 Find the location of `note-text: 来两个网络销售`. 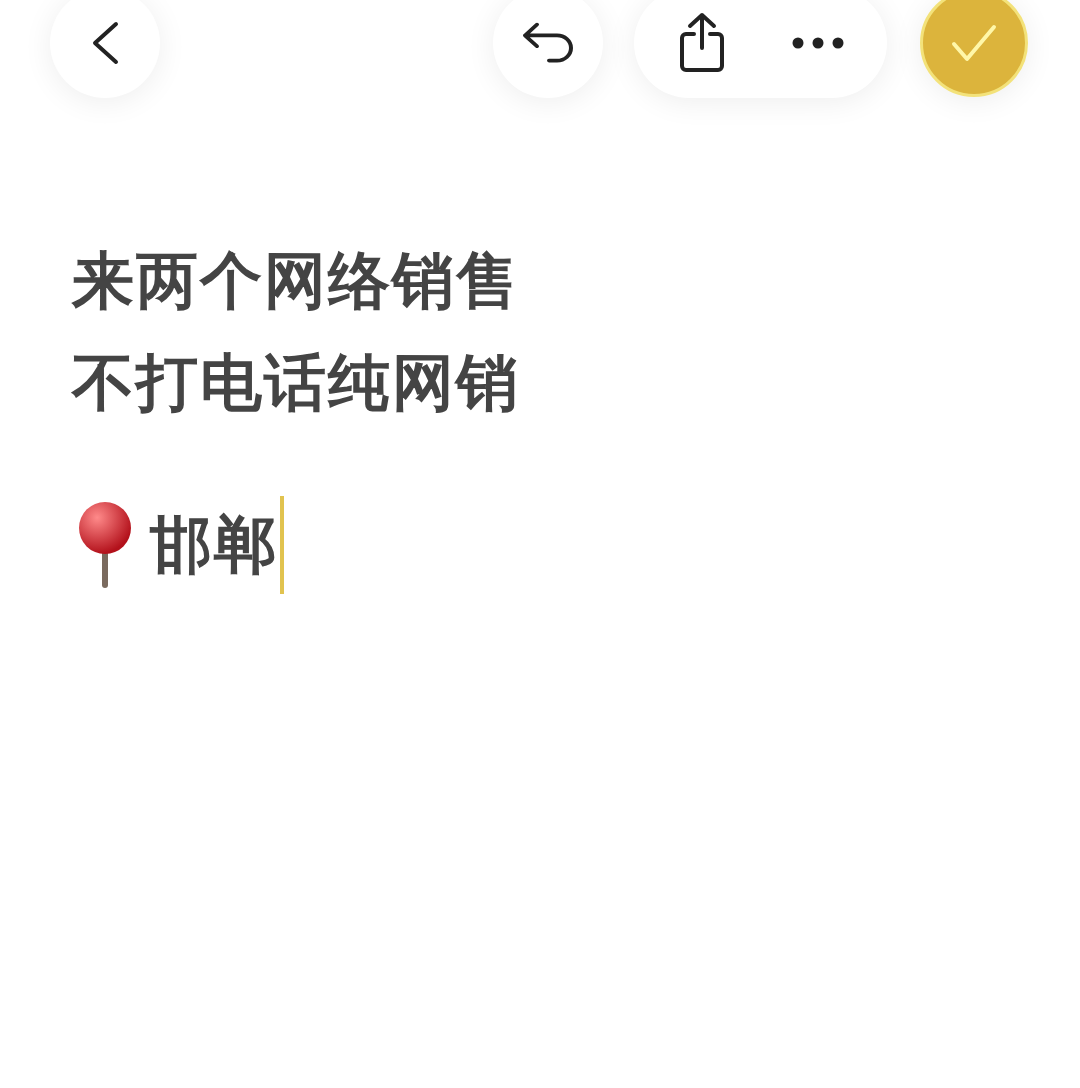

note-text: 来两个网络销售 is located at coordinates (296, 281).